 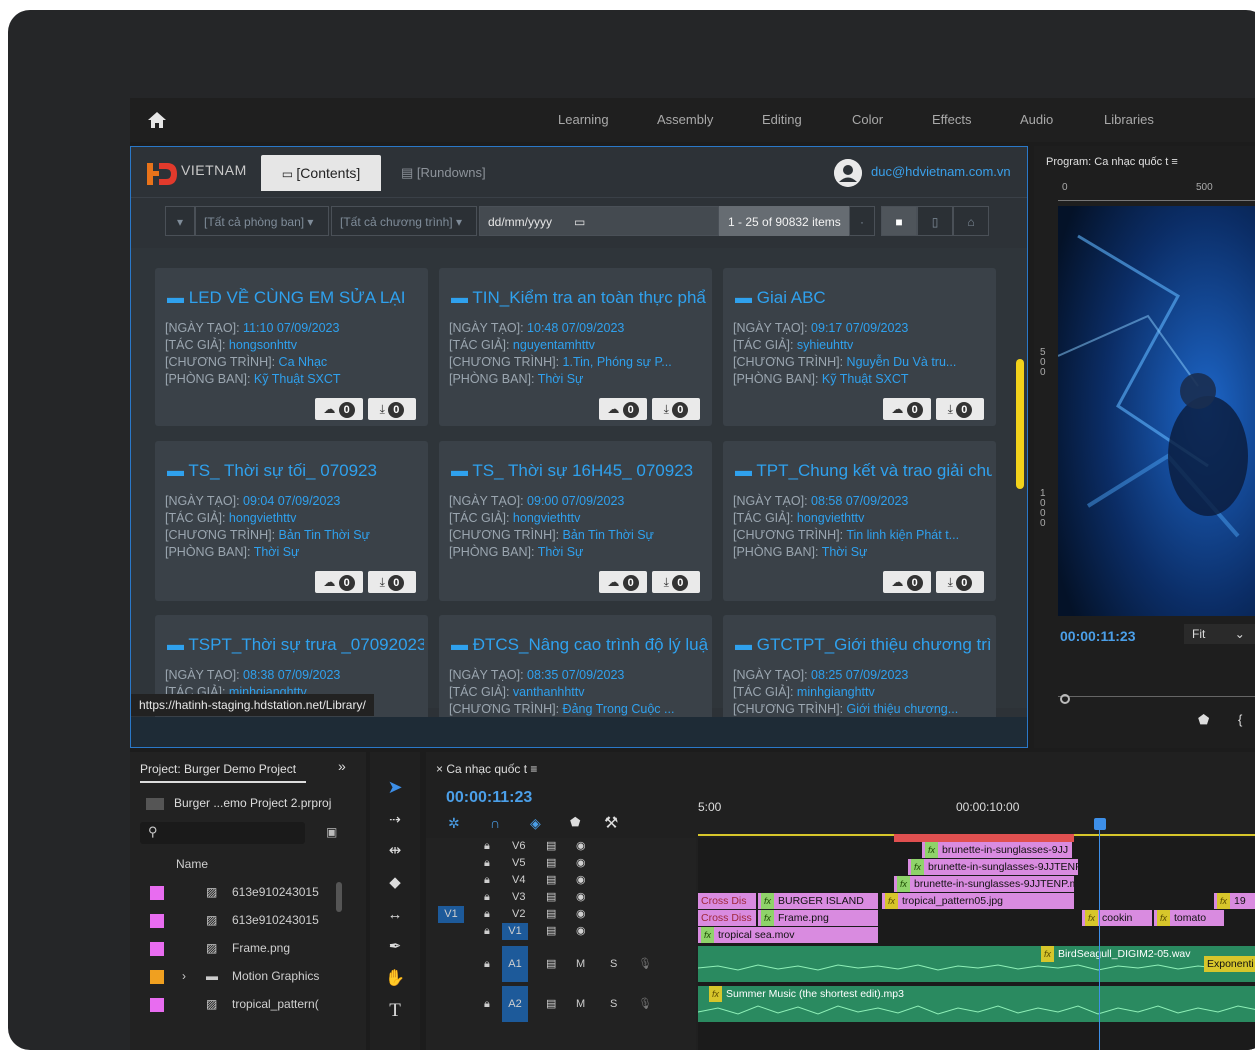 What do you see at coordinates (395, 787) in the screenshot?
I see `selection-tool-icon: ➤` at bounding box center [395, 787].